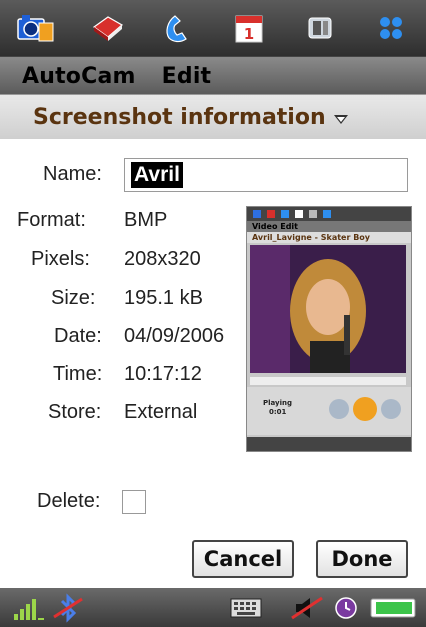 The width and height of the screenshot is (426, 627). I want to click on format-value: BMP, so click(146, 220).